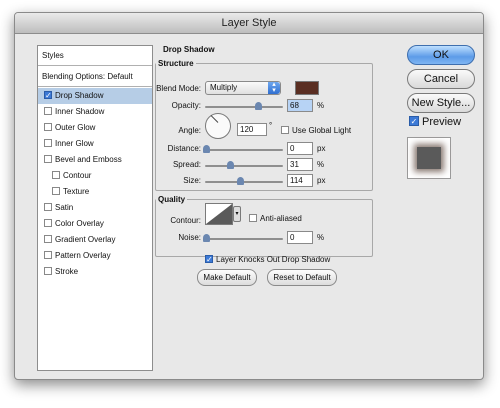  I want to click on style-item-bevel-and-emboss: Bevel and Emboss, so click(95, 160).